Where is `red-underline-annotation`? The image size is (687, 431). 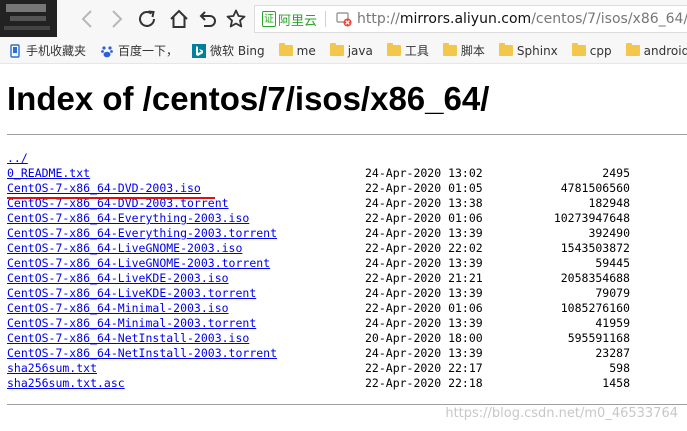
red-underline-annotation is located at coordinates (111, 198).